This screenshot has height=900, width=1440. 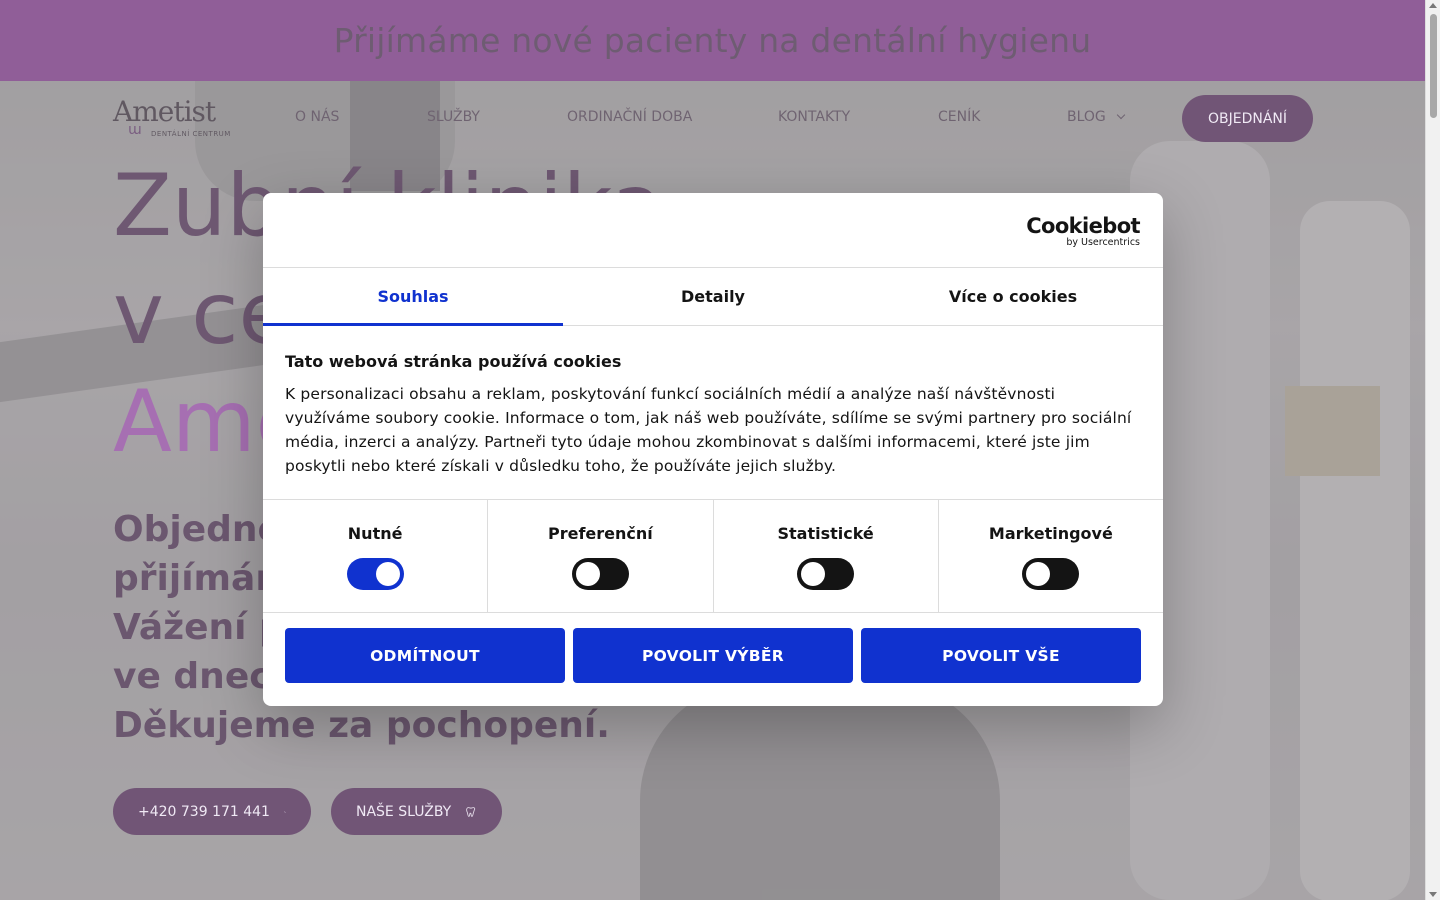 What do you see at coordinates (1050, 533) in the screenshot?
I see `toggle-label-marketingove: Marketingové` at bounding box center [1050, 533].